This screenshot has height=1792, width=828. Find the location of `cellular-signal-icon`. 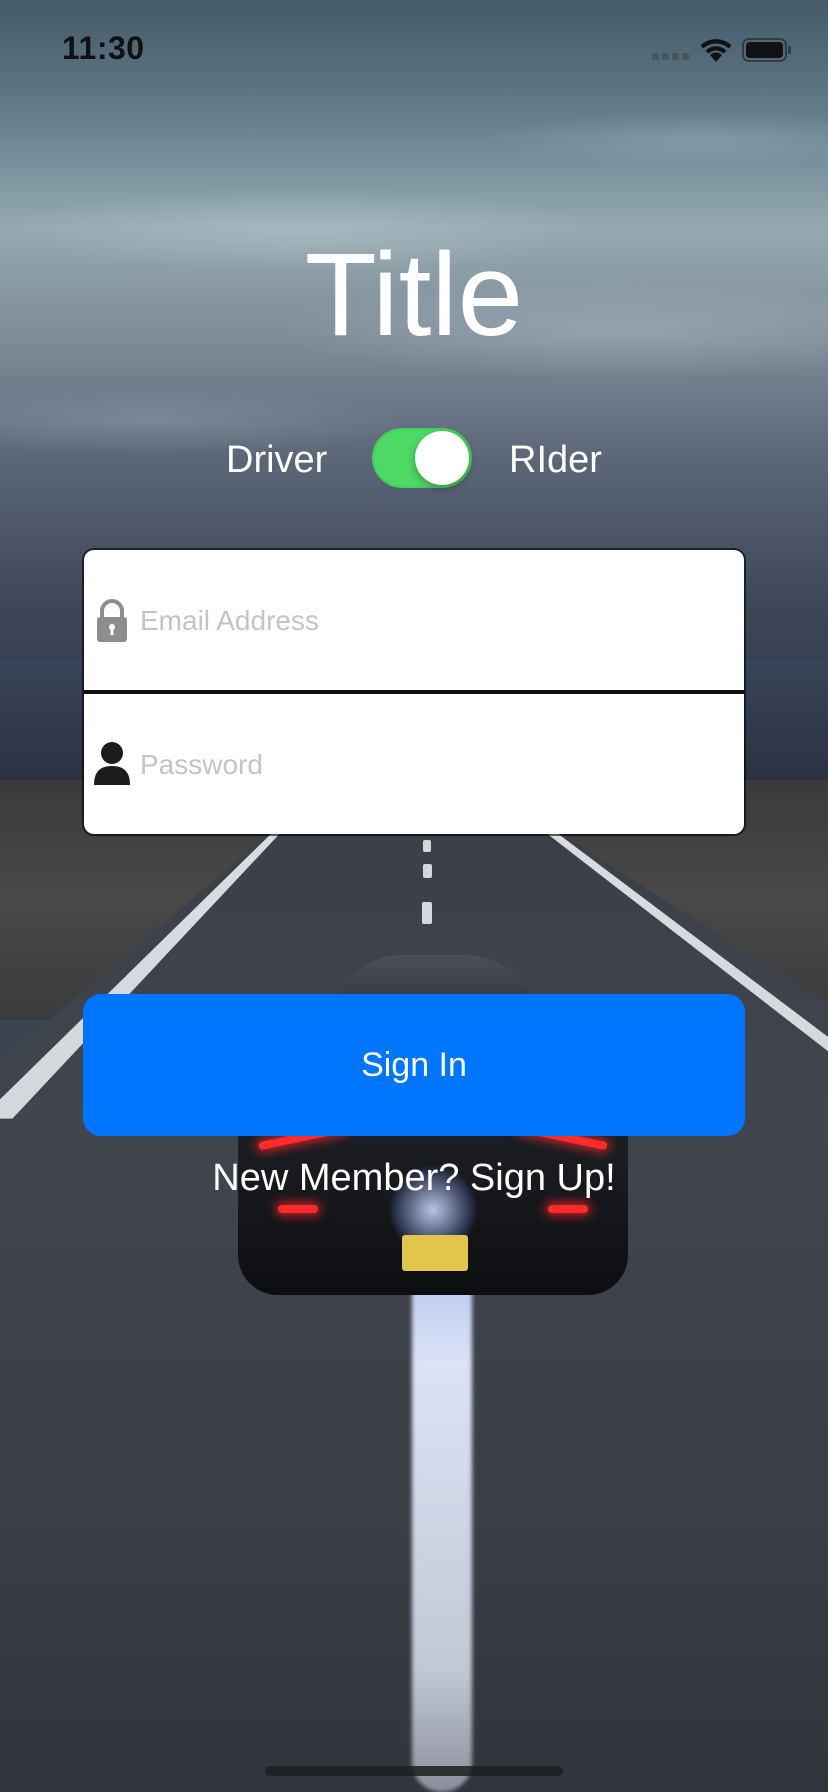

cellular-signal-icon is located at coordinates (672, 56).